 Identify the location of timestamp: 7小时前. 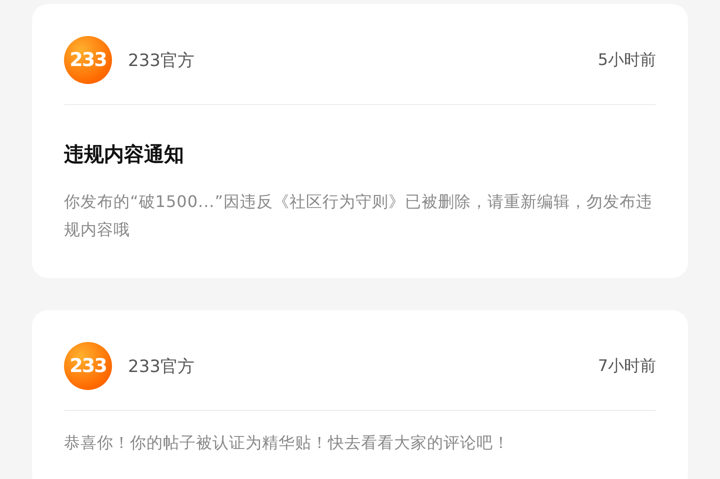
(627, 366).